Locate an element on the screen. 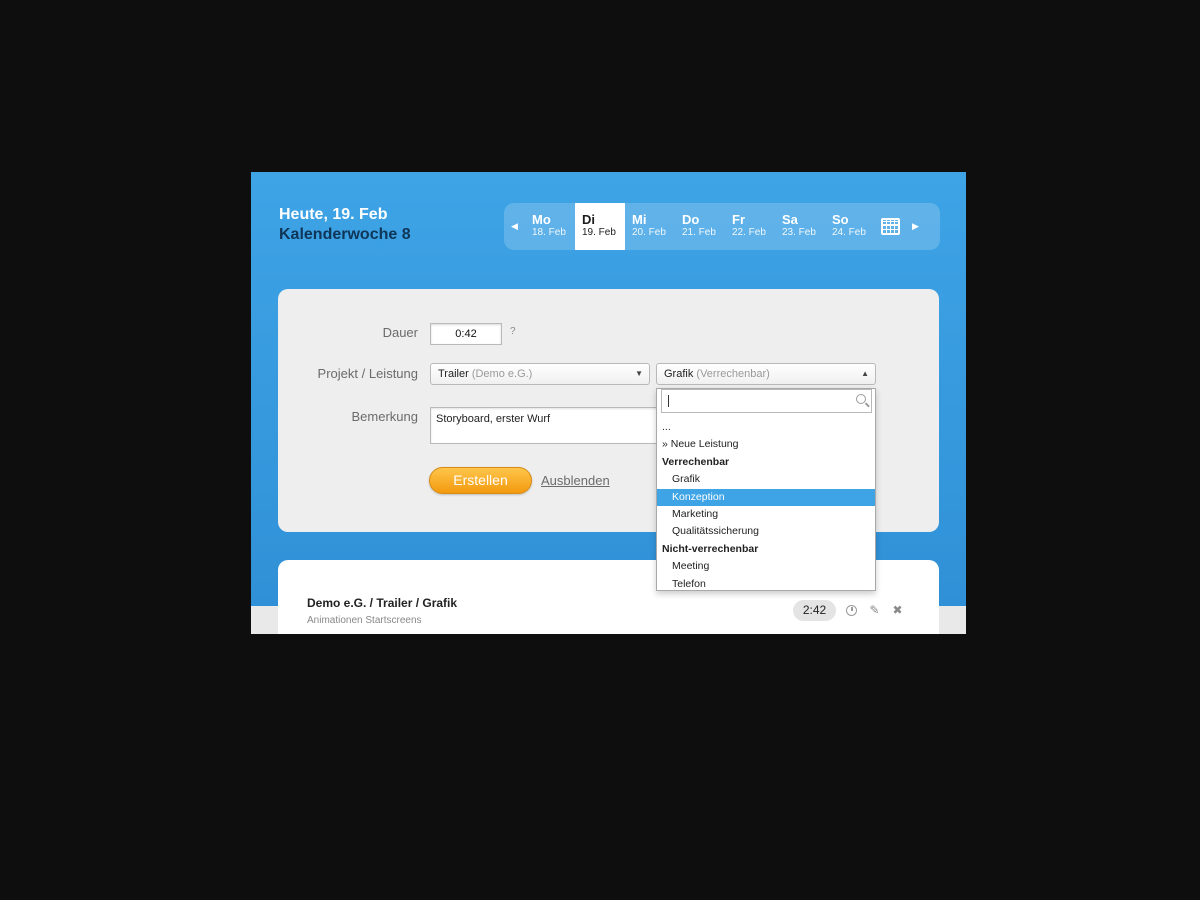 The height and width of the screenshot is (900, 1200). day-name: Fr is located at coordinates (738, 219).